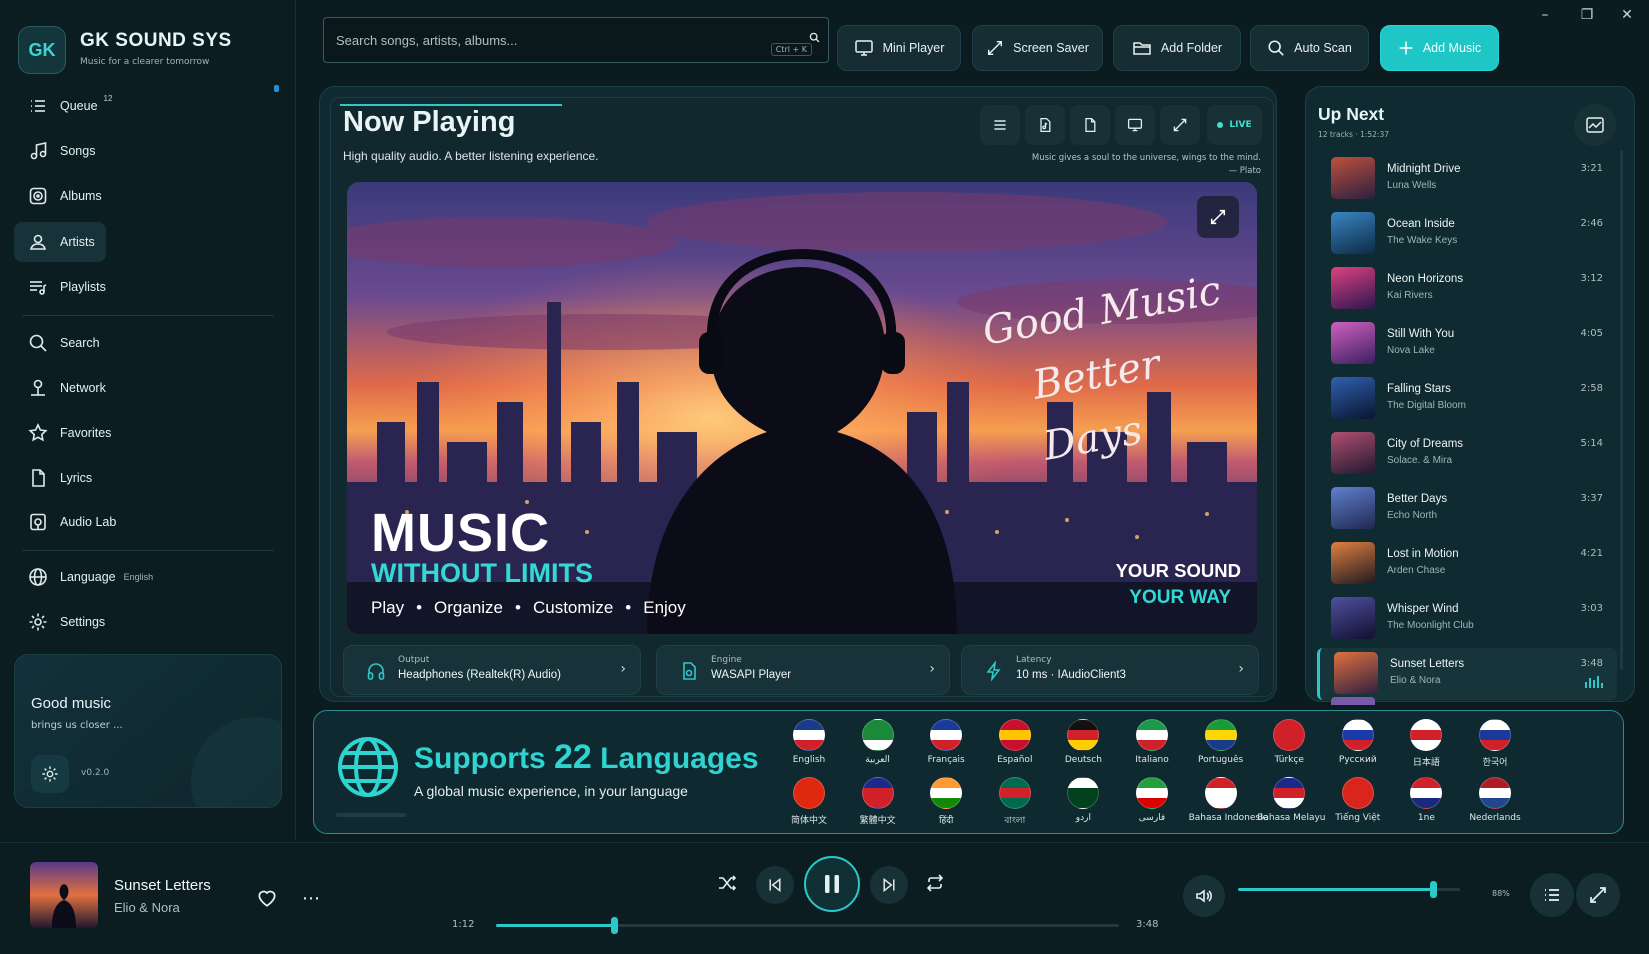 Image resolution: width=1649 pixels, height=954 pixels. I want to click on up-next-stats-button, so click(1595, 125).